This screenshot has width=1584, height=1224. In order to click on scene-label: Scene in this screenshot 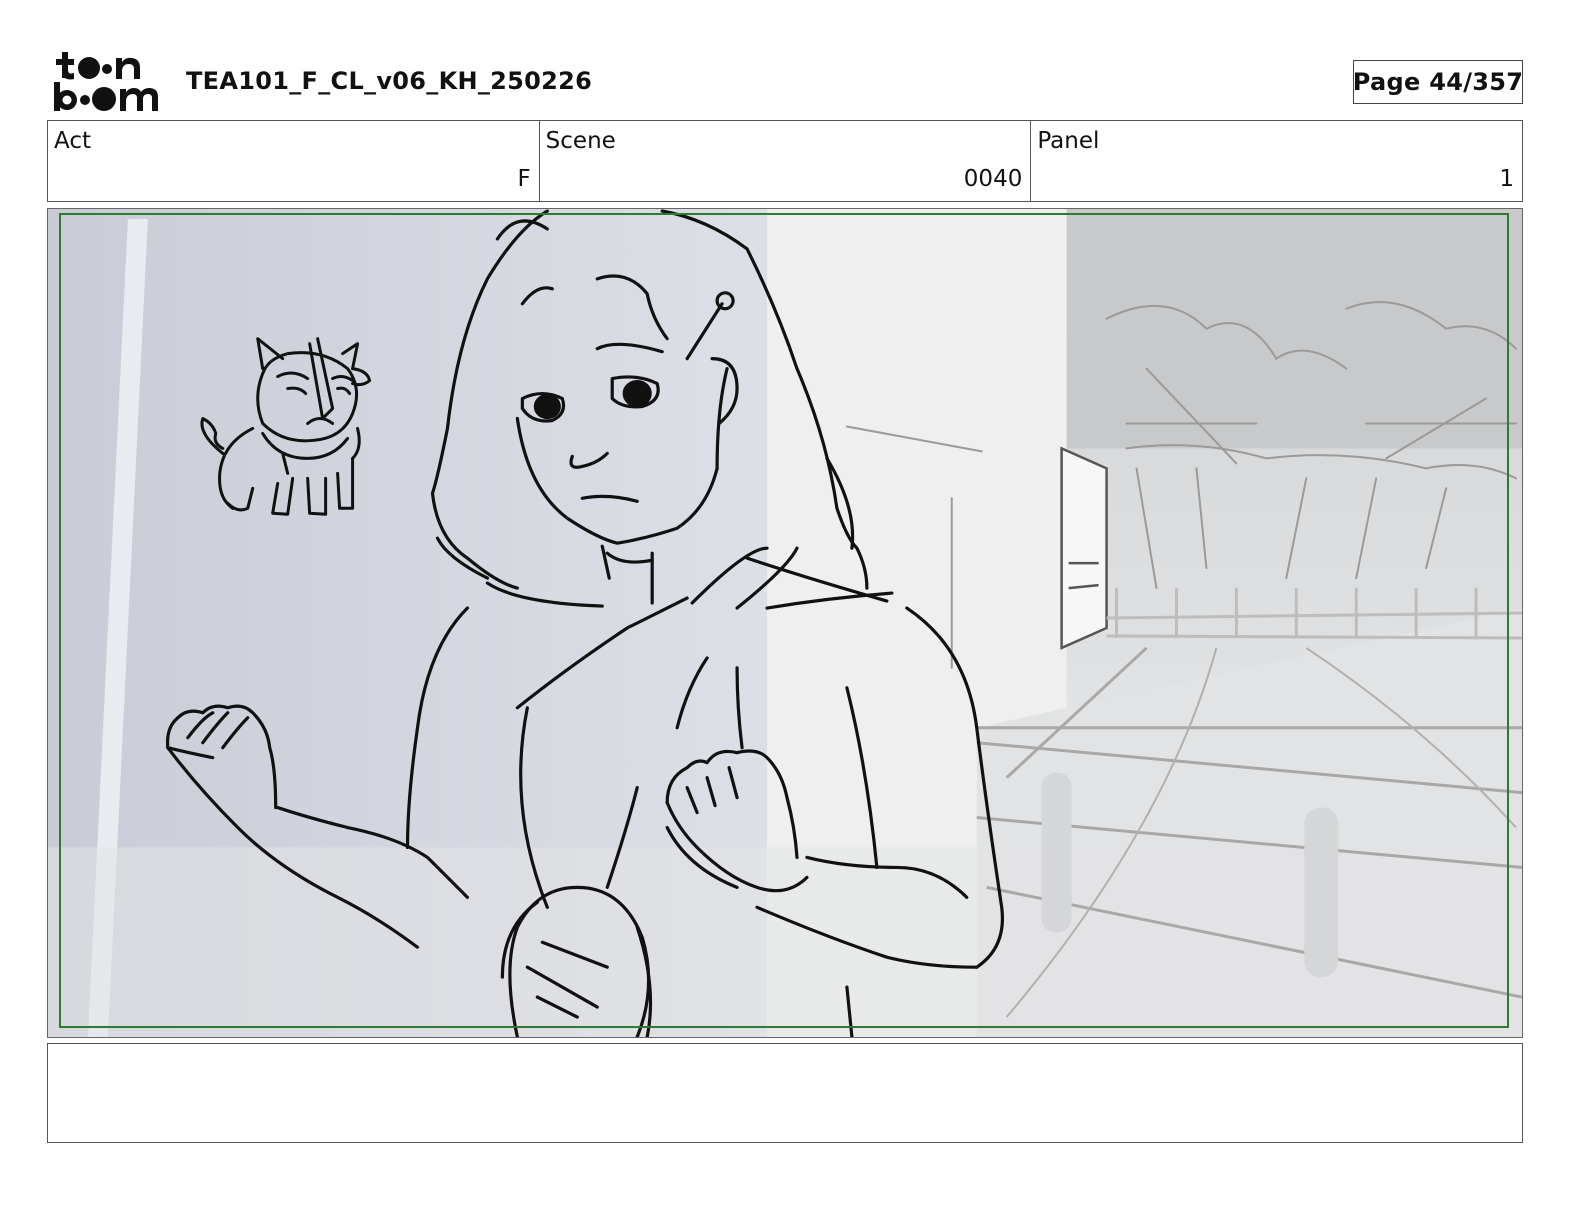, I will do `click(580, 141)`.